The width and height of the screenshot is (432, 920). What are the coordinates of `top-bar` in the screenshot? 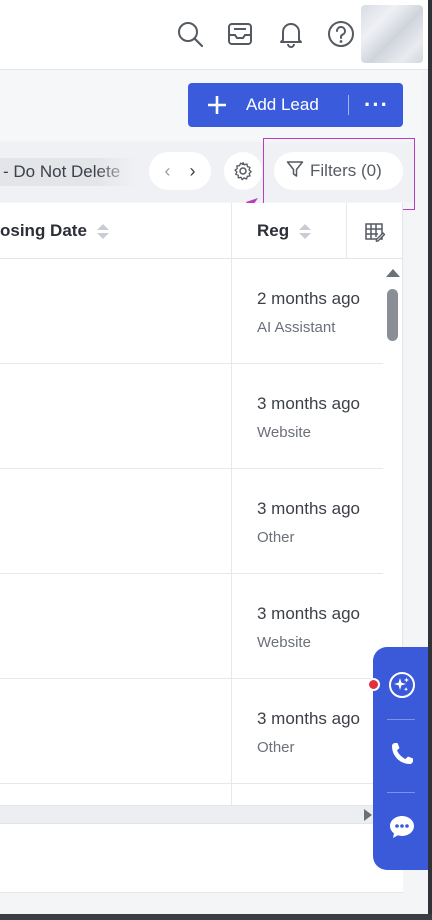 It's located at (216, 35).